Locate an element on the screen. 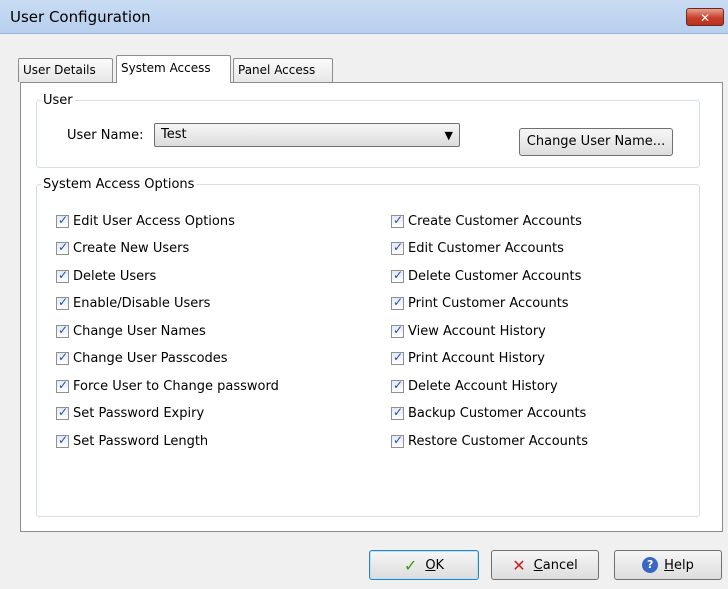  tab-system-access: System Access is located at coordinates (173, 69).